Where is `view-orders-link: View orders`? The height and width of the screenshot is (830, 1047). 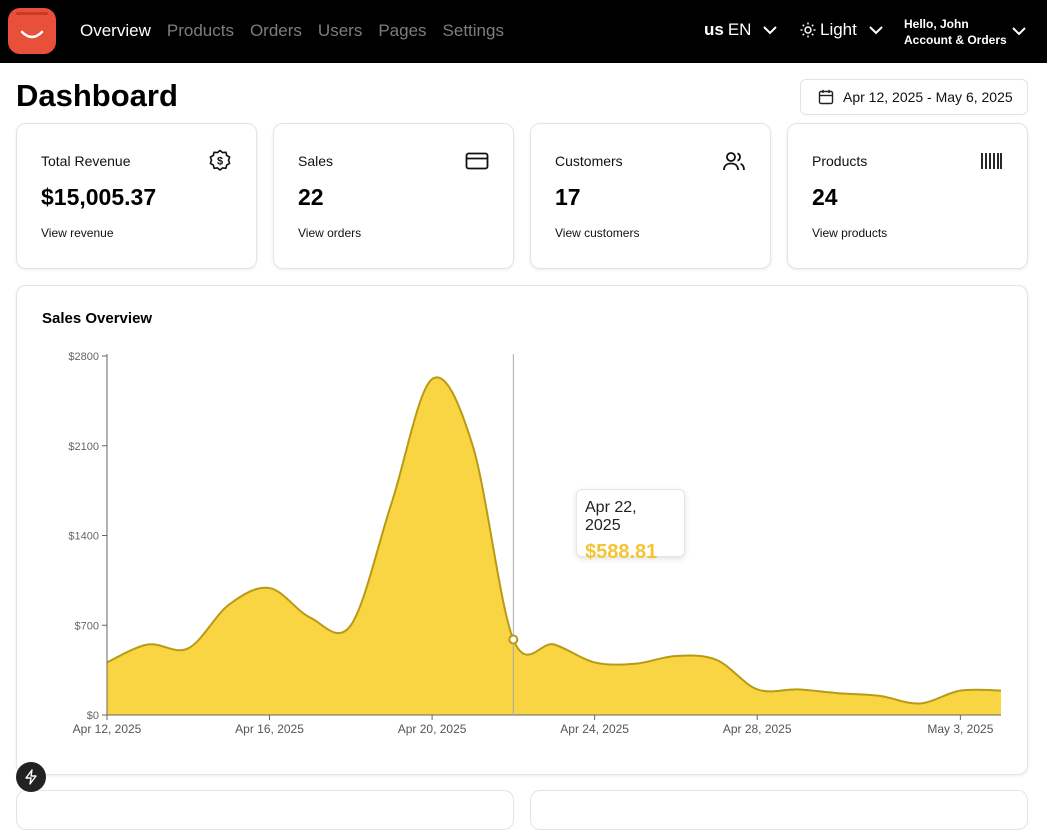 view-orders-link: View orders is located at coordinates (329, 233).